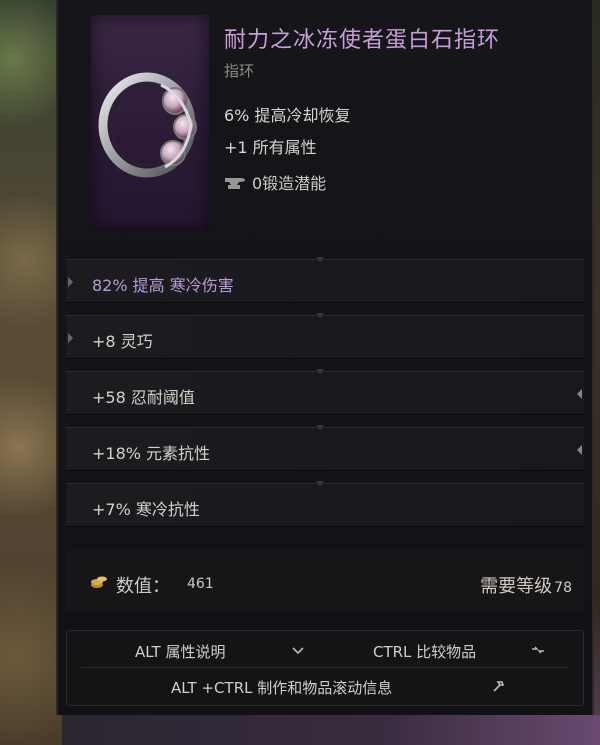 The image size is (600, 745). Describe the element at coordinates (325, 280) in the screenshot. I see `affix-row: 82% 提高 寒冷伤害` at that location.